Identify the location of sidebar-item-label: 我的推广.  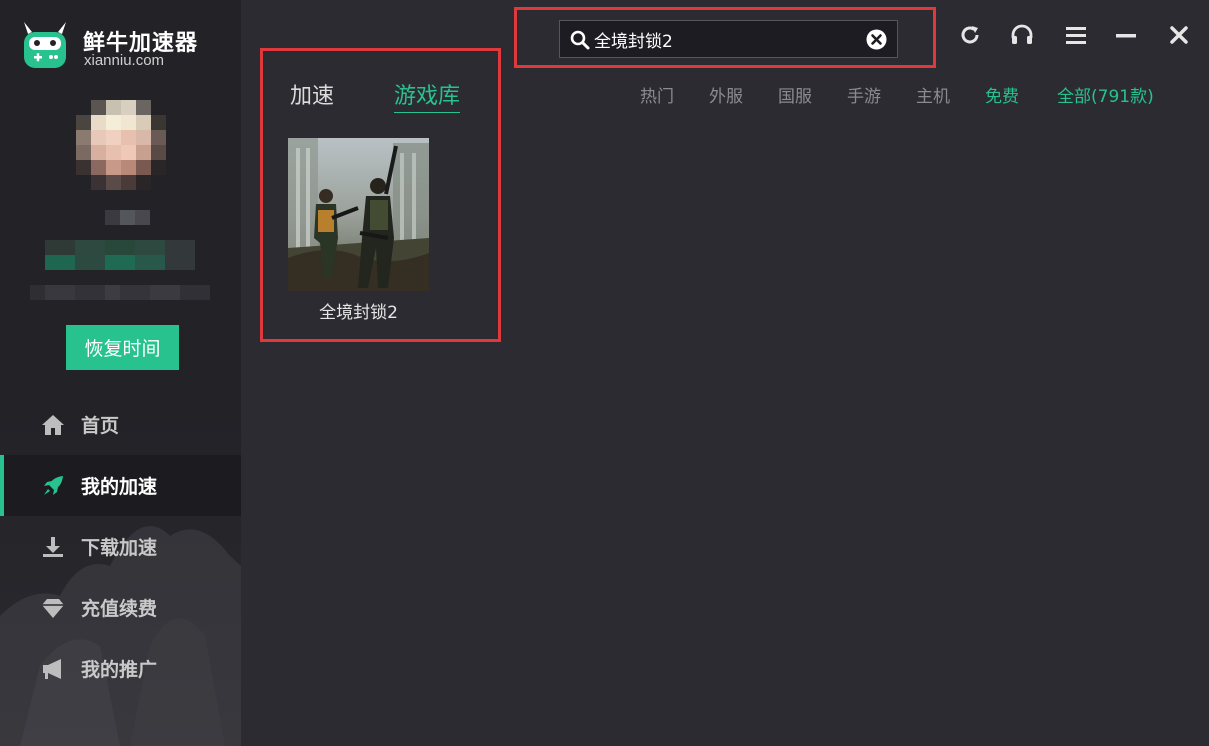
(119, 670).